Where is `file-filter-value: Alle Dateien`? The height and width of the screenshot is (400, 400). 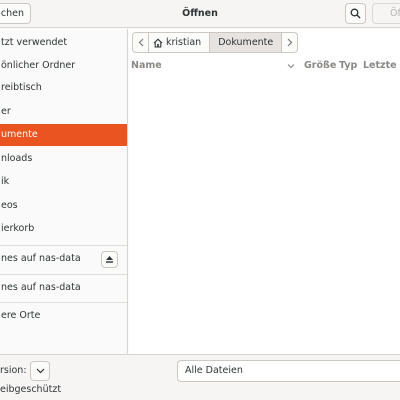 file-filter-value: Alle Dateien is located at coordinates (214, 370).